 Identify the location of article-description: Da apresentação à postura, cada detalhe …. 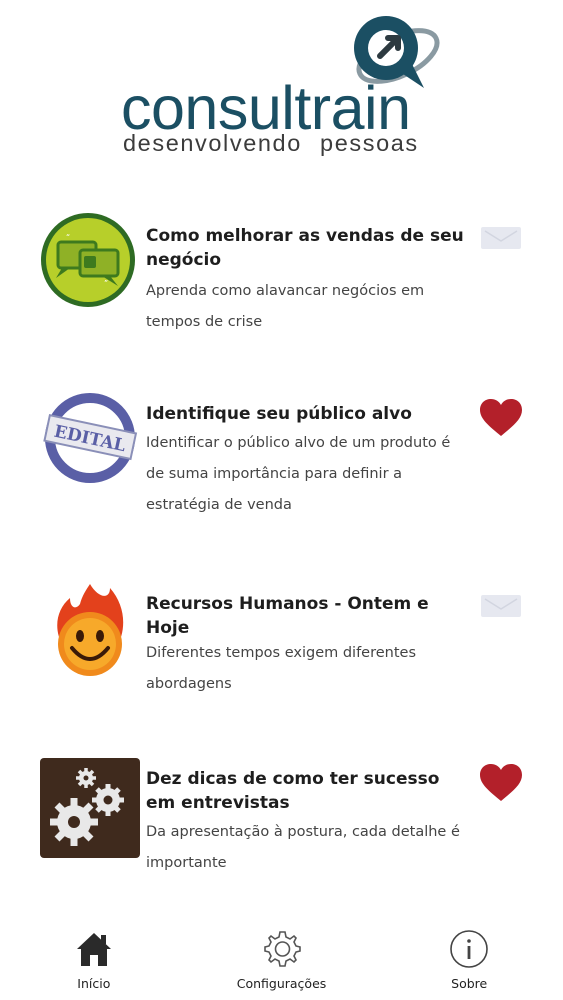
(303, 847).